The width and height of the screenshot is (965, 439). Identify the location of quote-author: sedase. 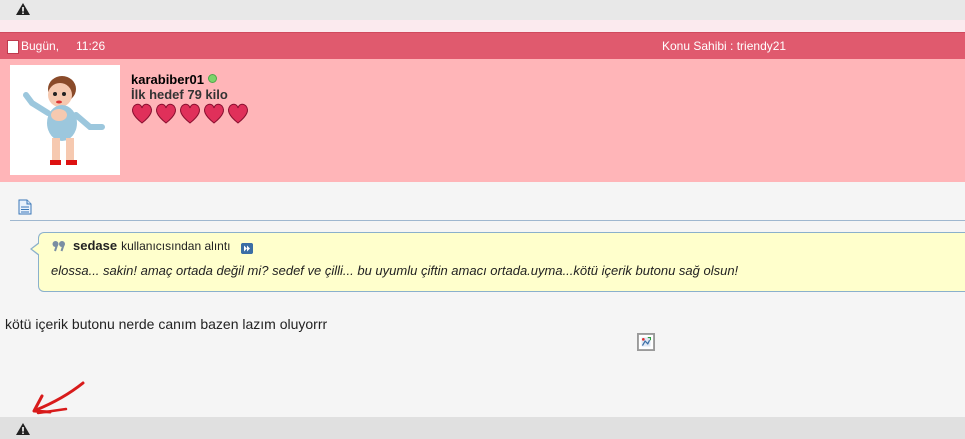
(95, 245).